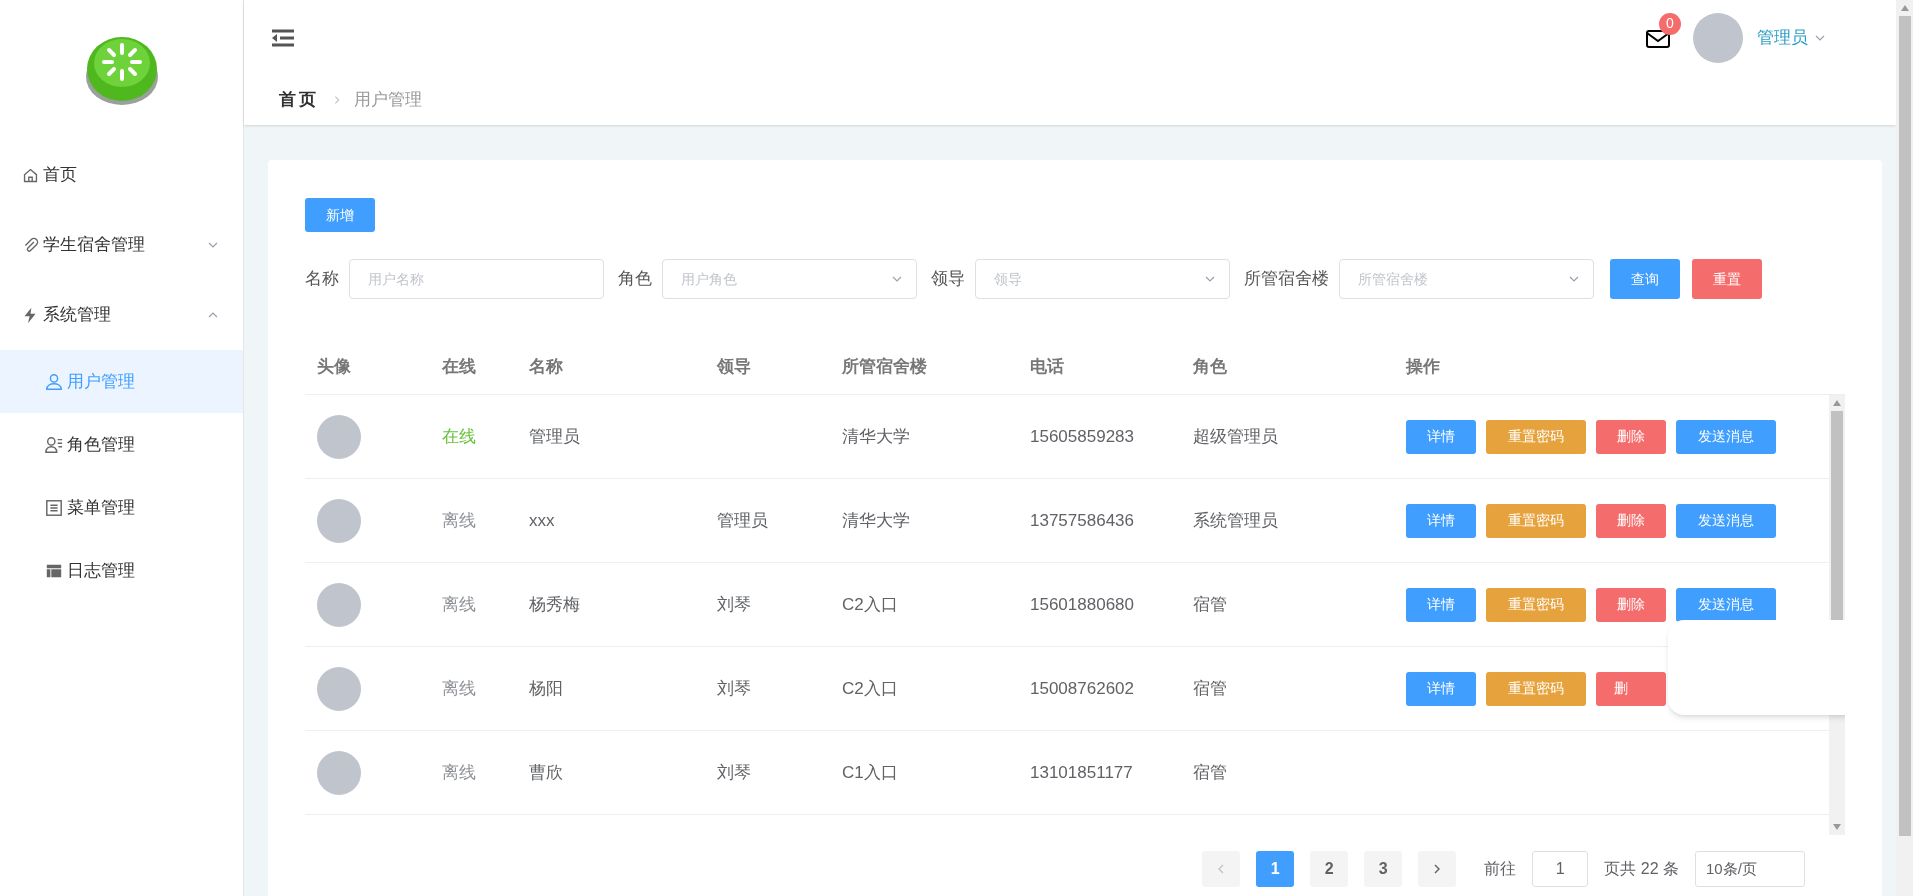 Image resolution: width=1913 pixels, height=896 pixels. I want to click on user-avatar, so click(1718, 37).